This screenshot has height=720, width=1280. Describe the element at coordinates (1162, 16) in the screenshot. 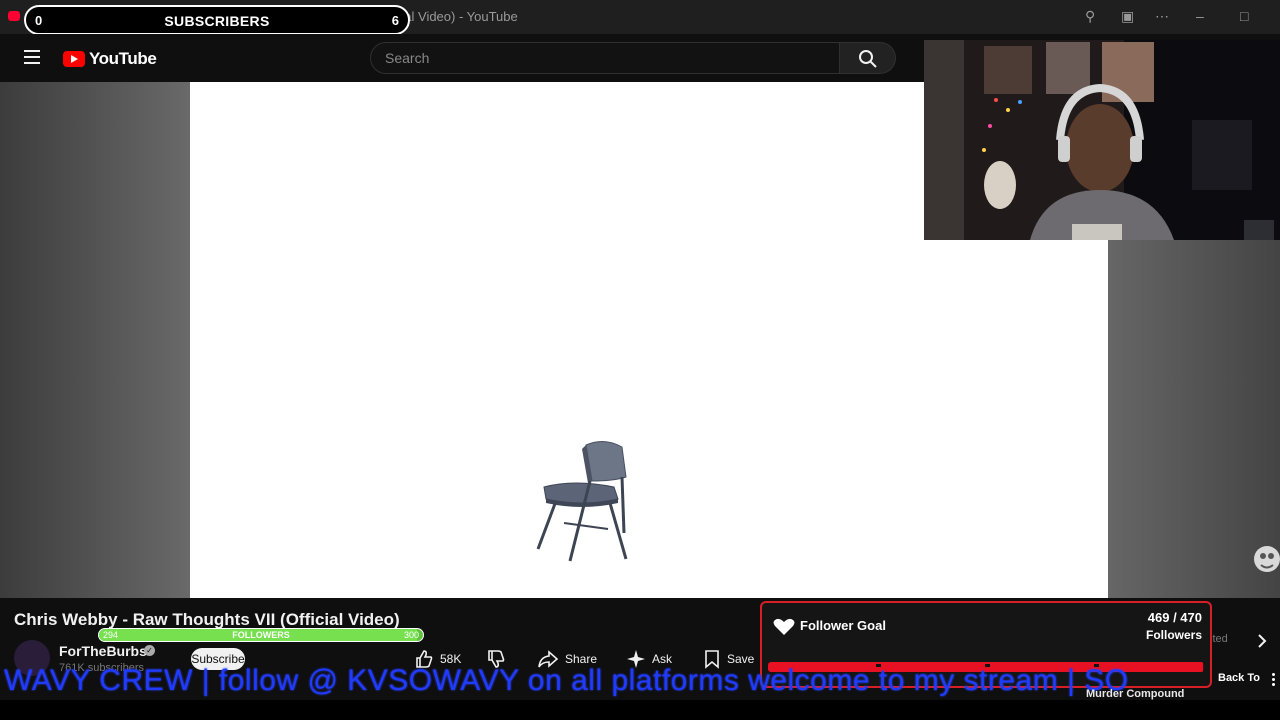

I see `more-icon: ⋯` at that location.